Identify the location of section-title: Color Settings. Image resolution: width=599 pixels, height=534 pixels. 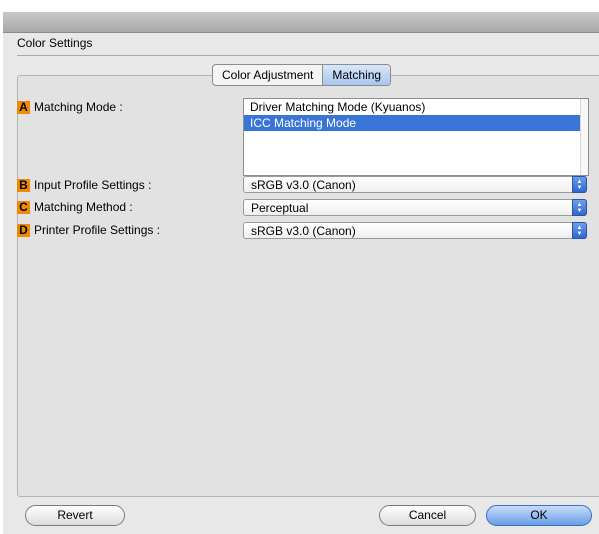
(55, 43).